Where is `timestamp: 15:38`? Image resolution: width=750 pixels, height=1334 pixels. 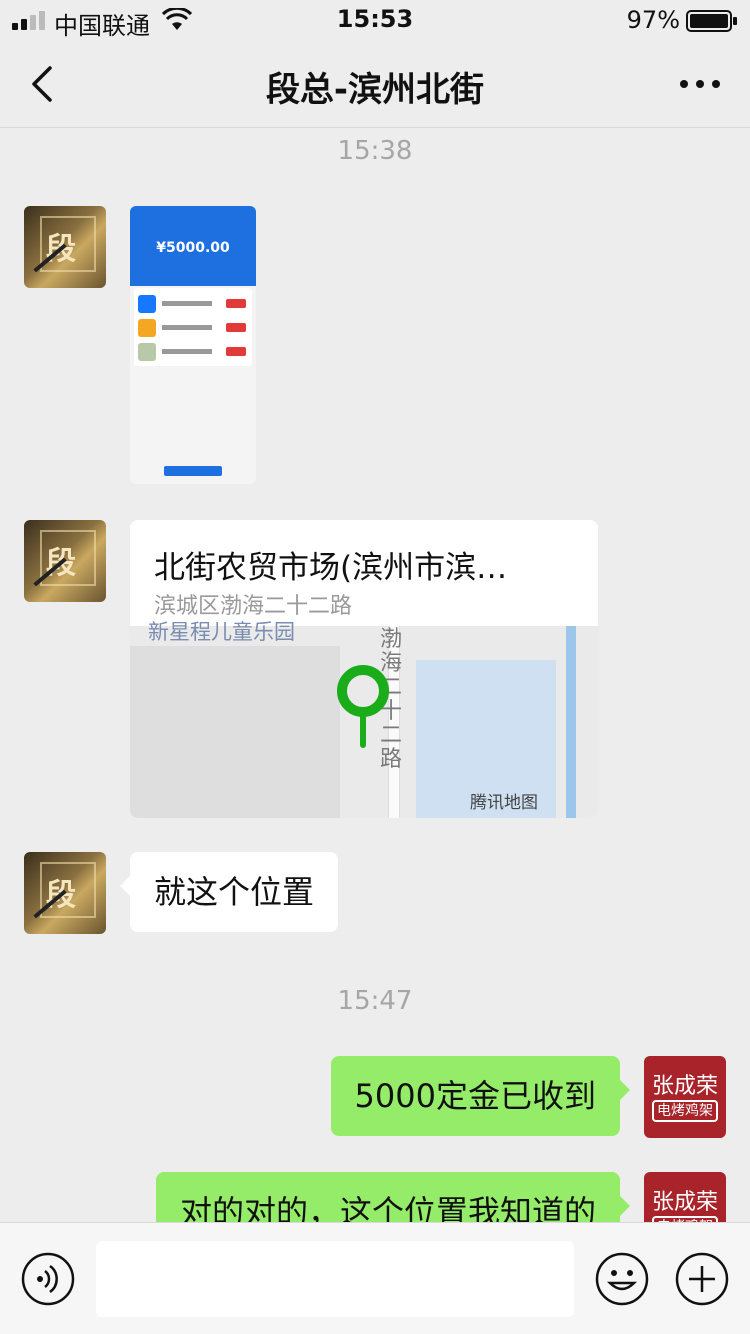
timestamp: 15:38 is located at coordinates (375, 151).